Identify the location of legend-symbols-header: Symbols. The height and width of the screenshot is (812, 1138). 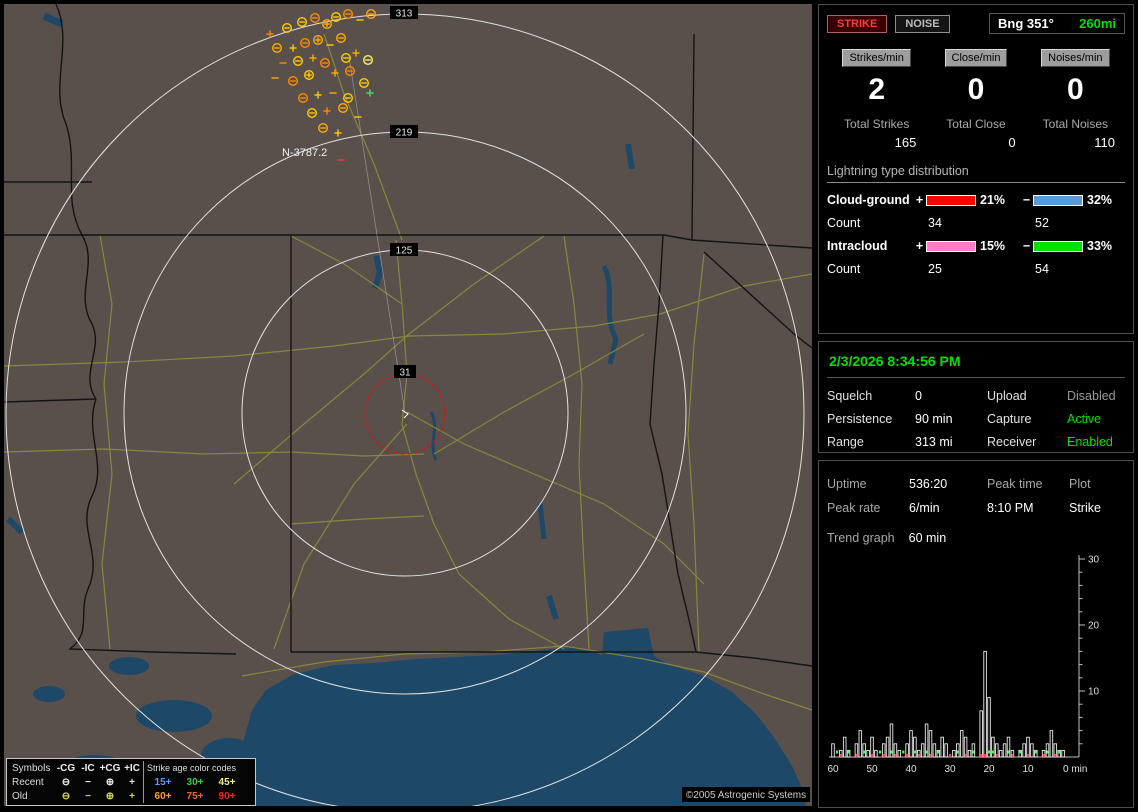
(31, 768).